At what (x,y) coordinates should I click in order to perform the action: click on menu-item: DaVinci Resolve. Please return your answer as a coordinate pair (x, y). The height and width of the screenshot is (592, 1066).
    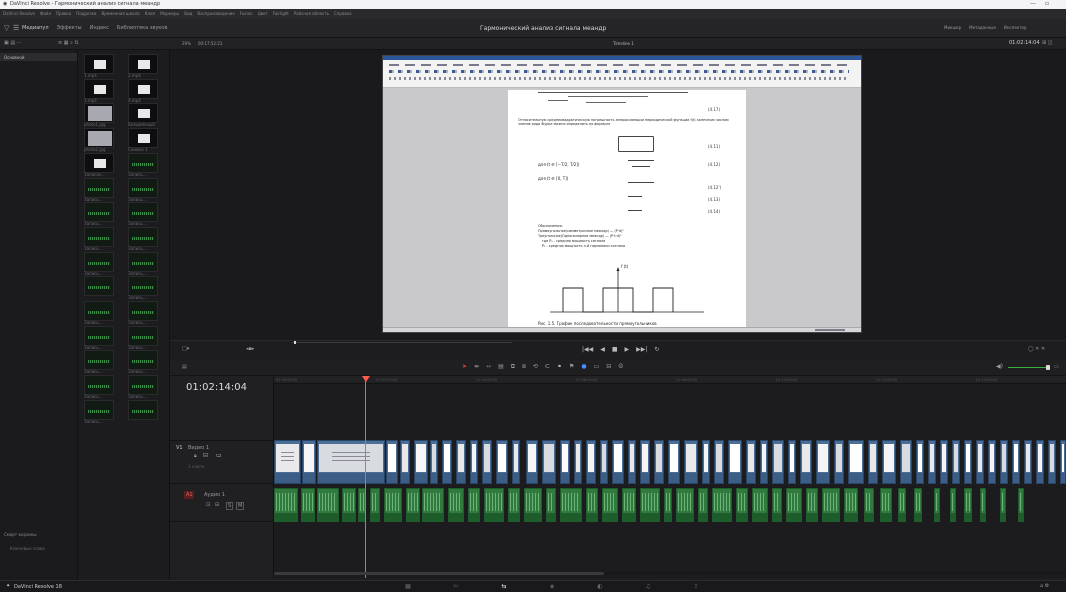
    Looking at the image, I should click on (19, 13).